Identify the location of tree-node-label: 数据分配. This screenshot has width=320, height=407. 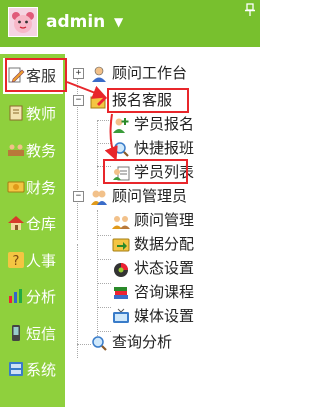
(164, 244).